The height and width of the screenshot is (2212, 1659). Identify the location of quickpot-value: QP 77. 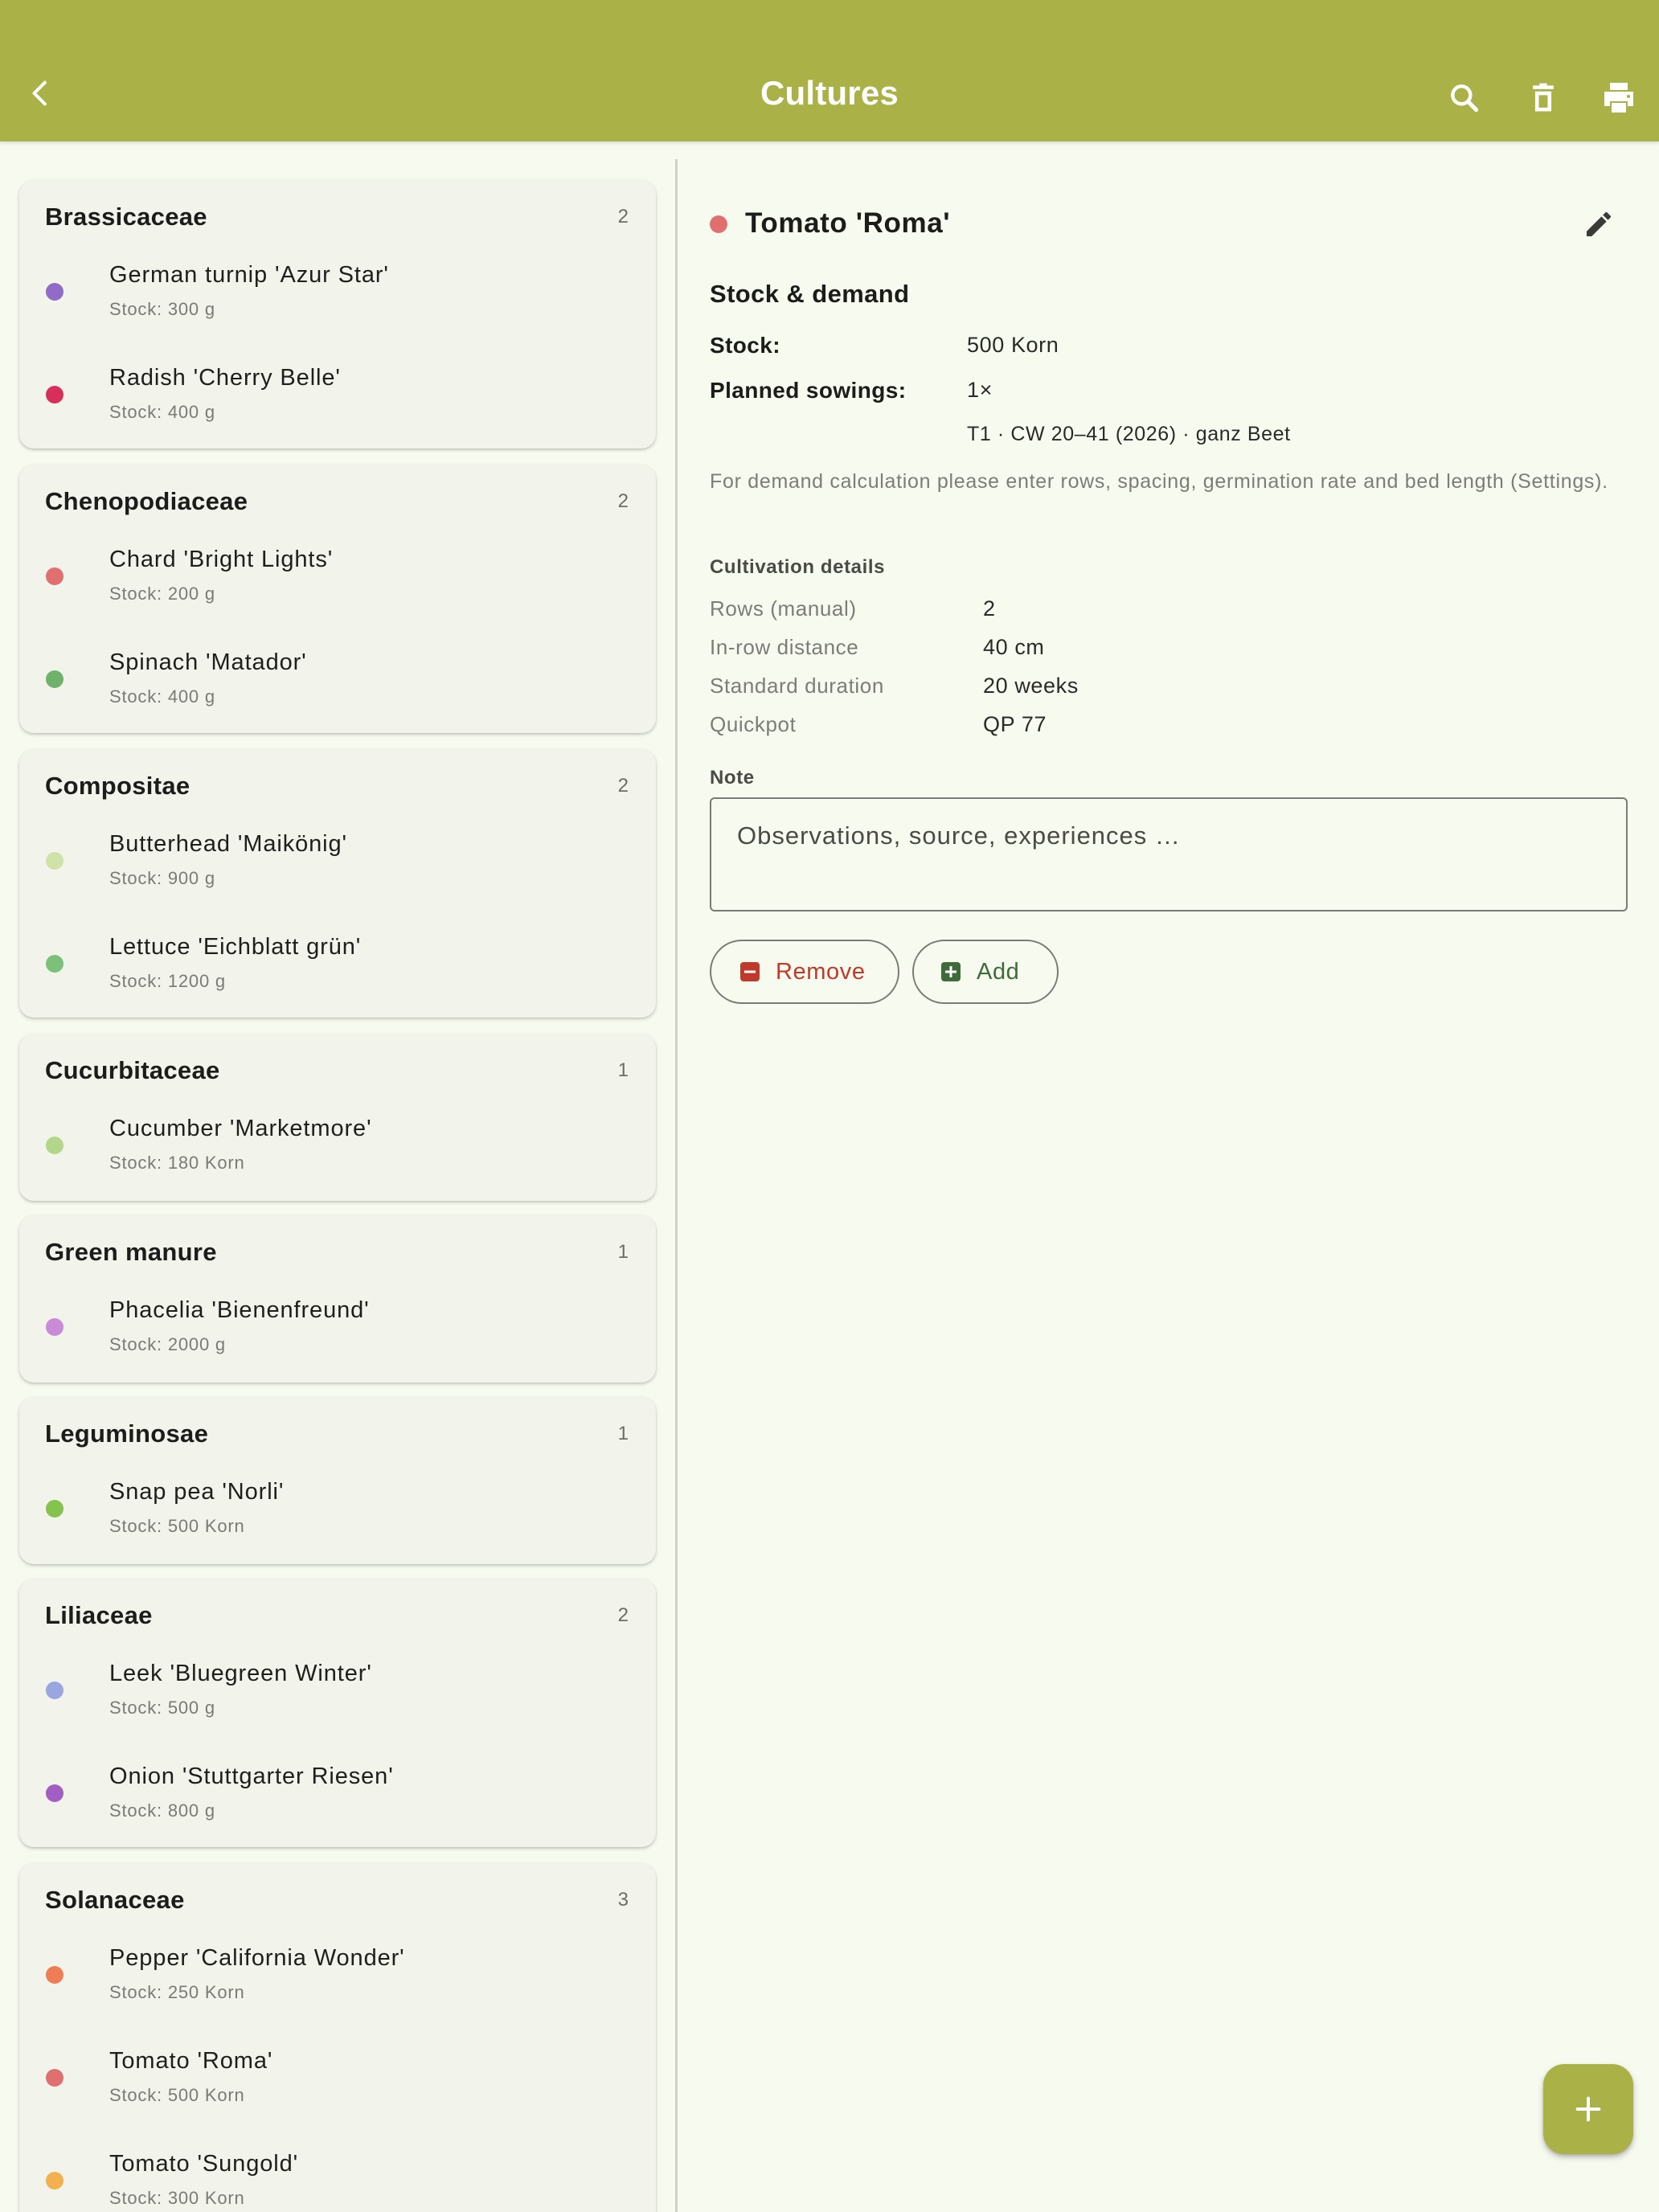
(1015, 724).